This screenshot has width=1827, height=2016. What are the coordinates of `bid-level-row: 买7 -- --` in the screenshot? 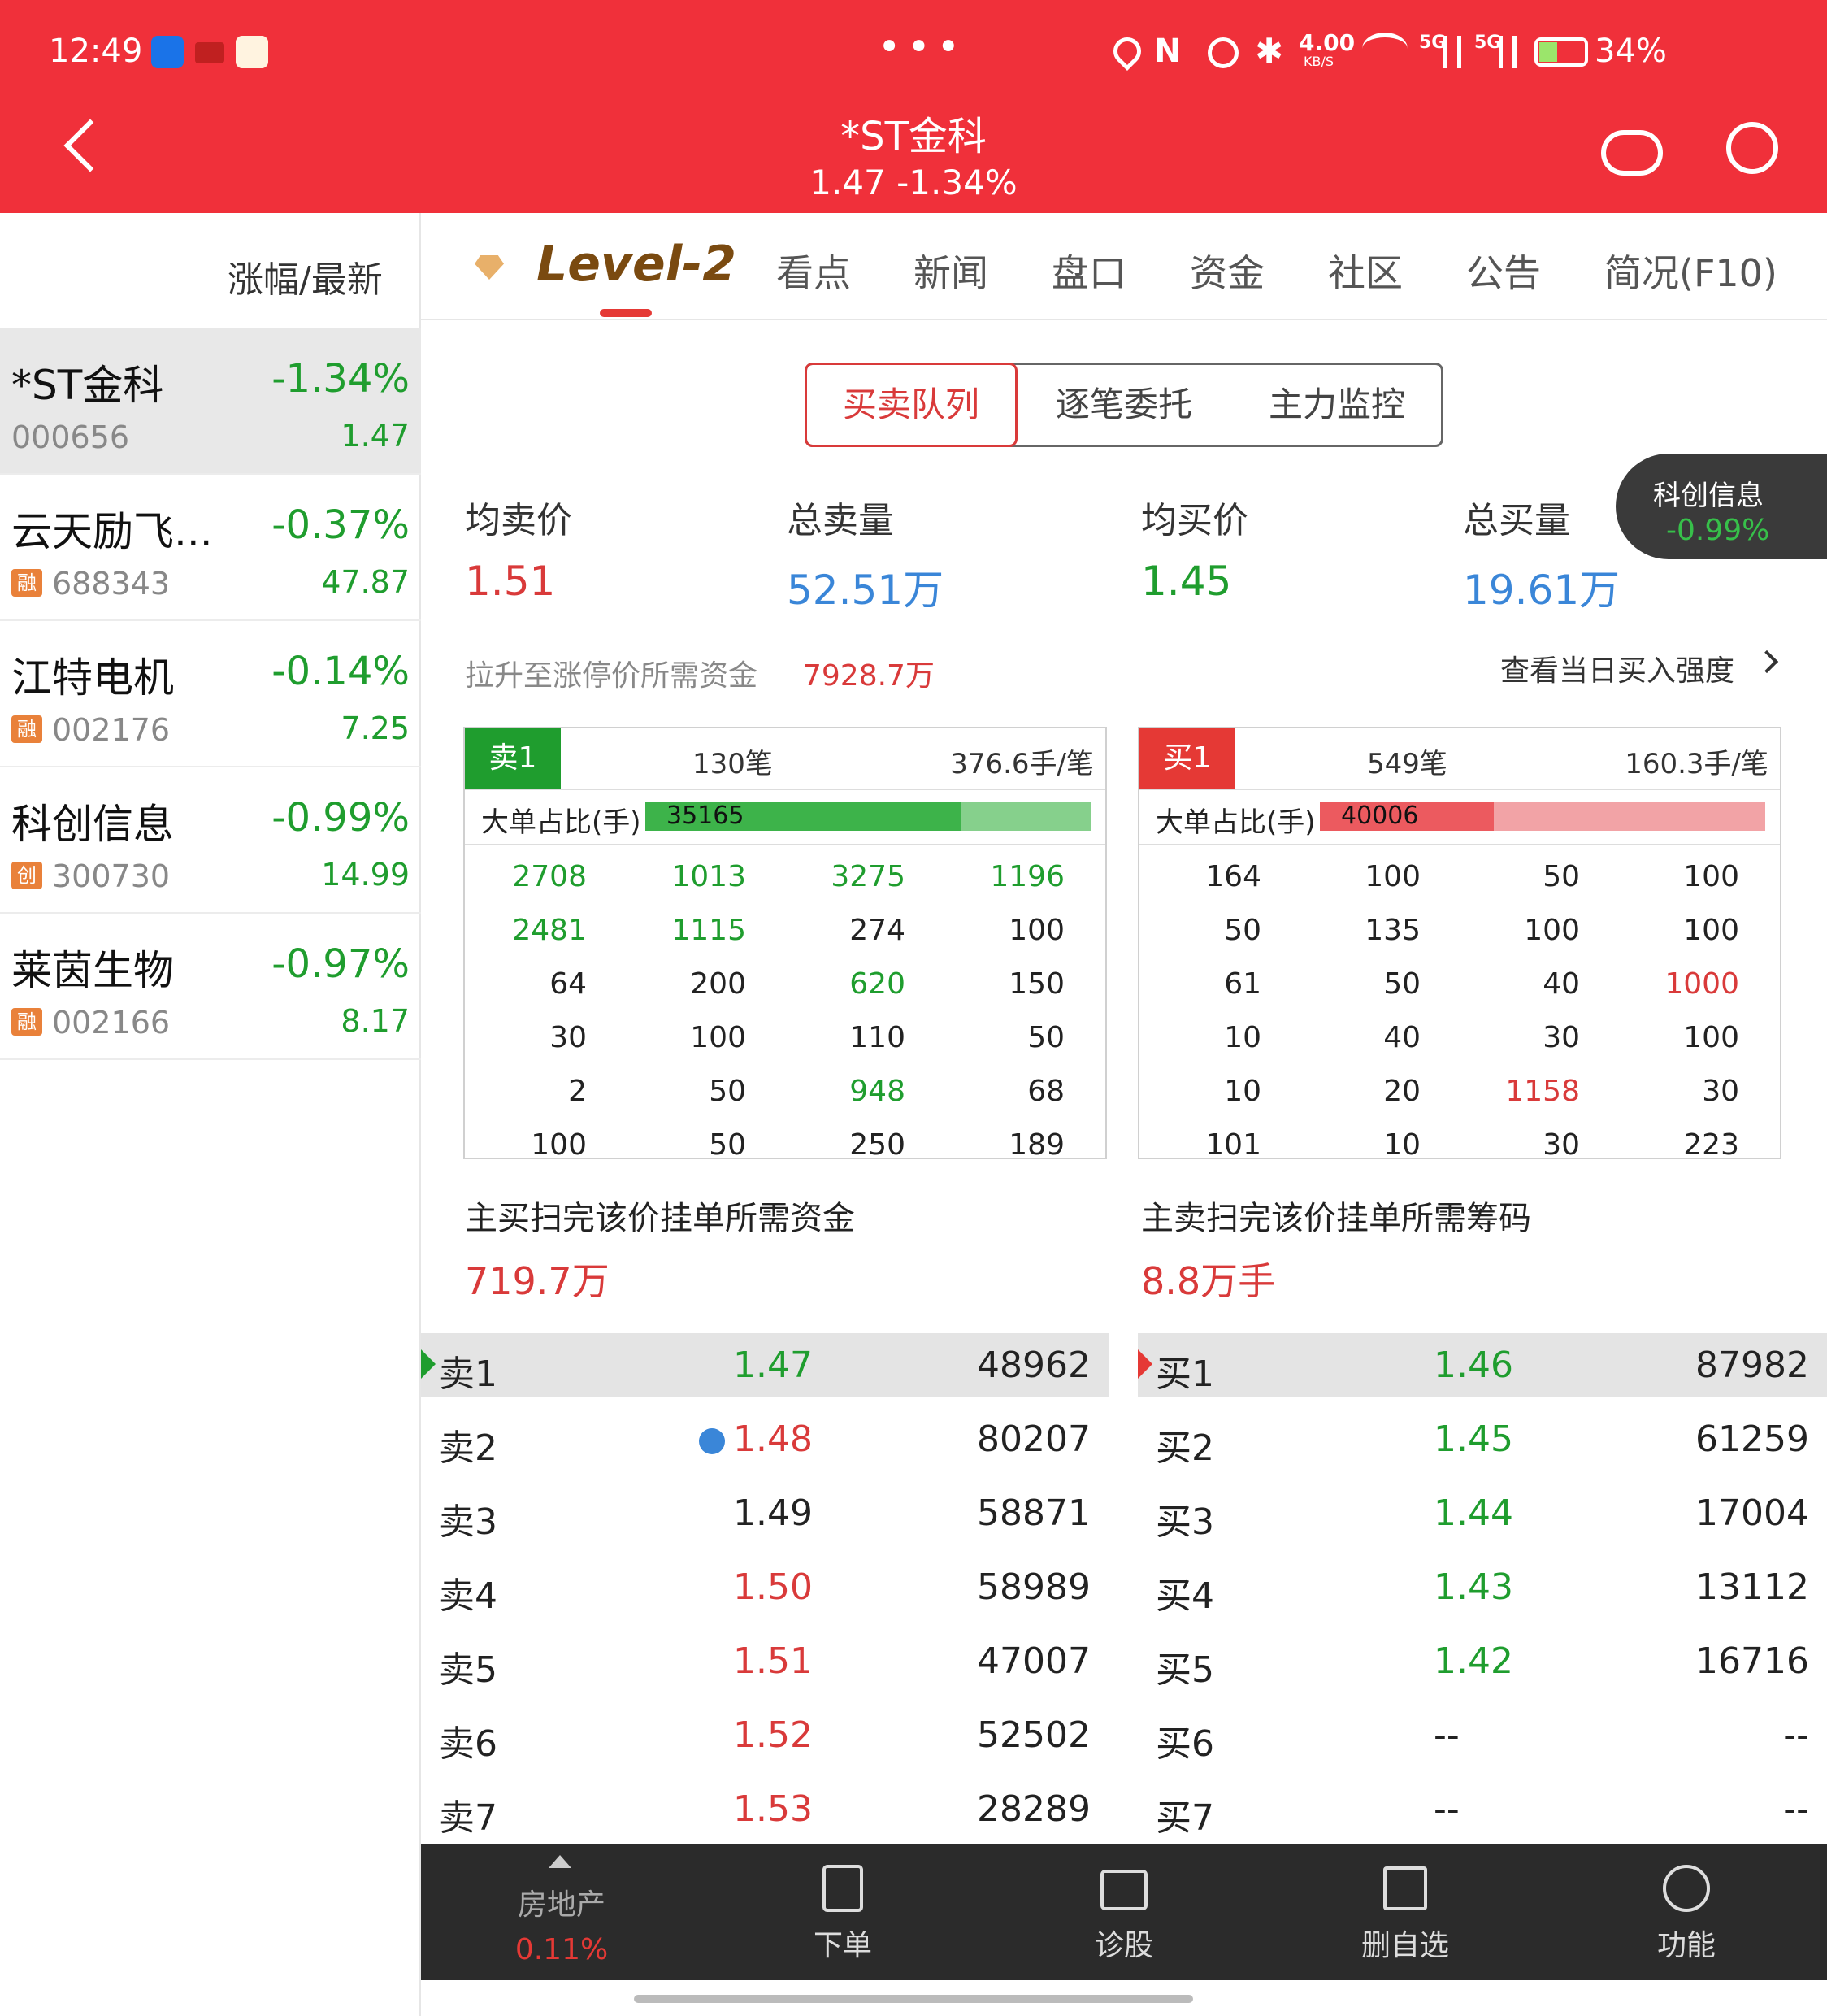 It's located at (1482, 1808).